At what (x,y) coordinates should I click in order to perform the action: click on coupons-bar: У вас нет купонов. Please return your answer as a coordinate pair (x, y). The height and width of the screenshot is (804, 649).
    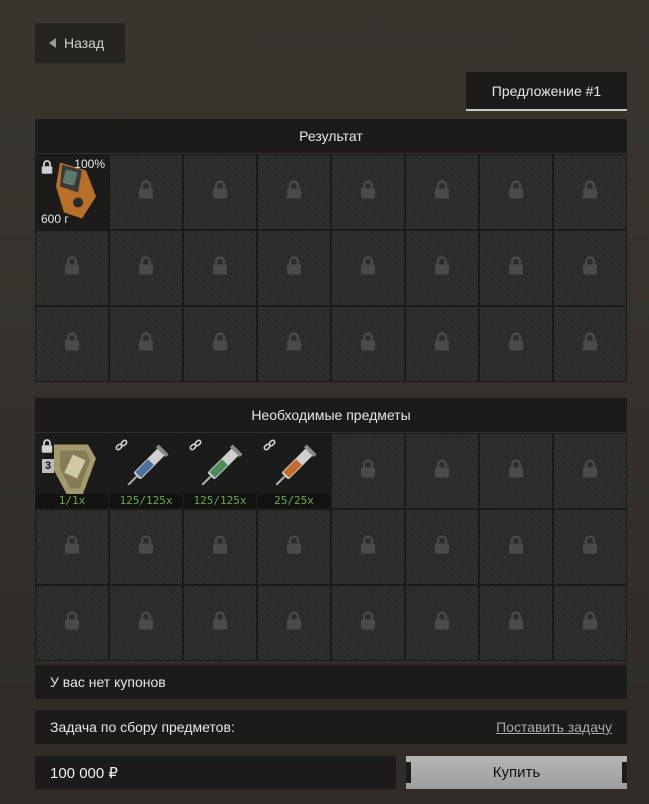
    Looking at the image, I should click on (331, 682).